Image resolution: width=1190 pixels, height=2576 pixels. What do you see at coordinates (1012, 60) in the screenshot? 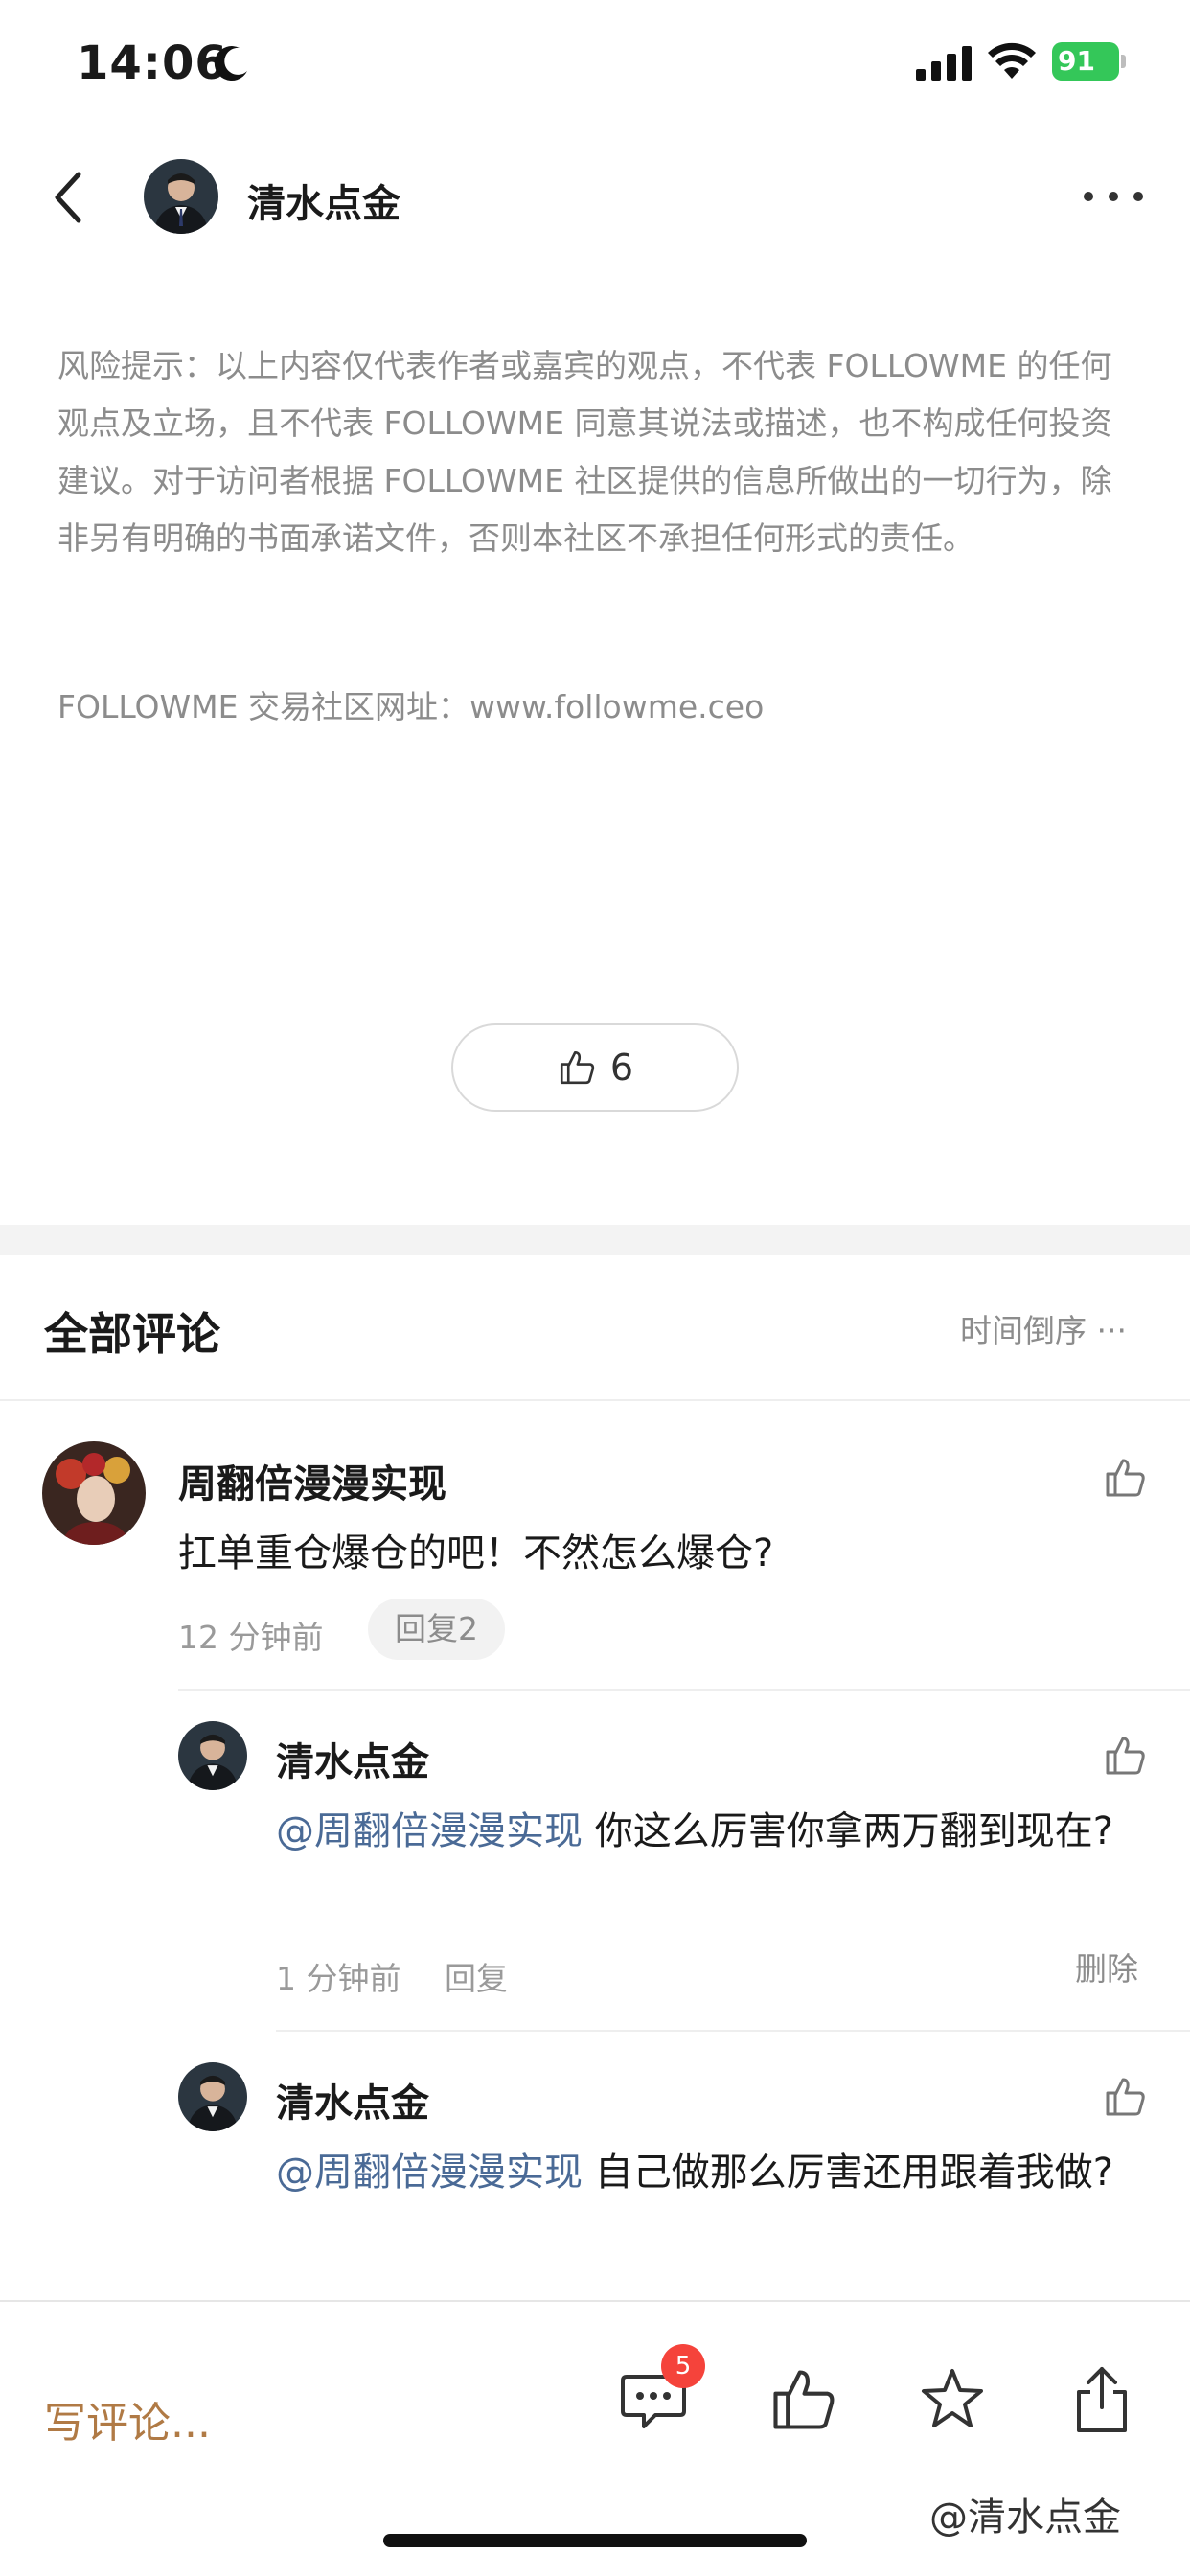
I see `wifi-icon` at bounding box center [1012, 60].